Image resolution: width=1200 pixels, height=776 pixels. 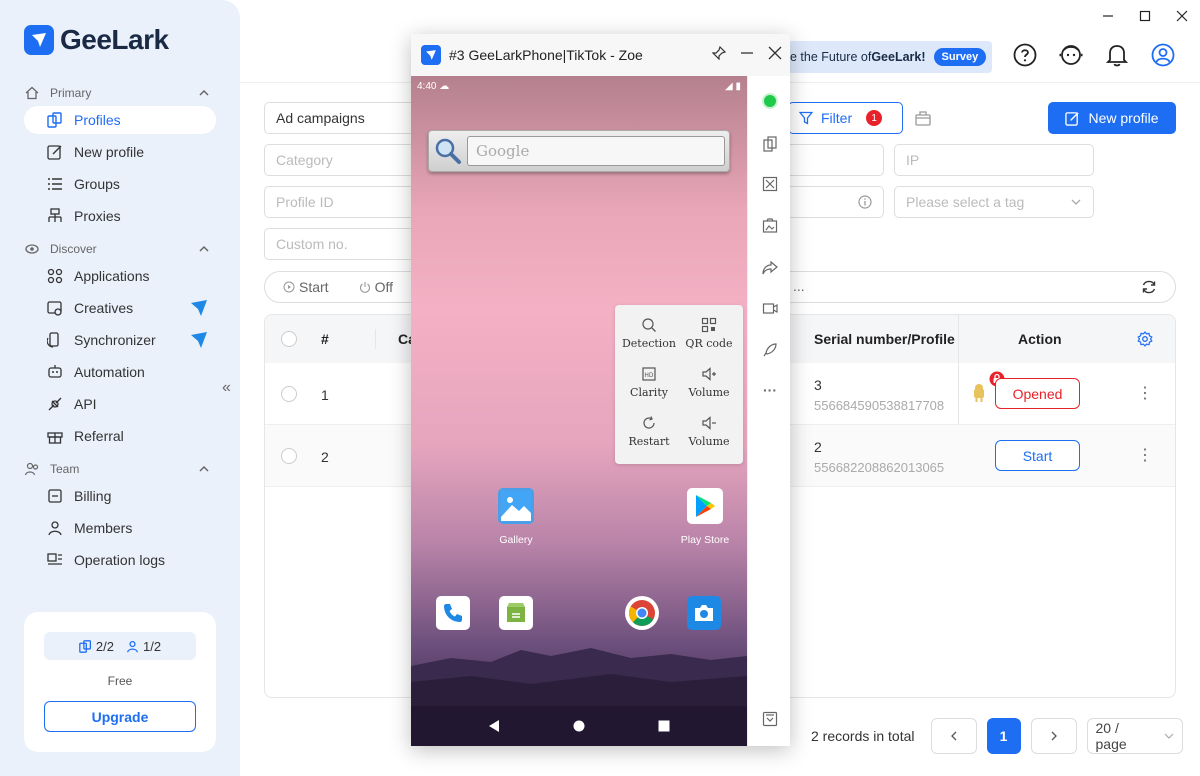 What do you see at coordinates (845, 118) in the screenshot?
I see `filter-button: Filter 1` at bounding box center [845, 118].